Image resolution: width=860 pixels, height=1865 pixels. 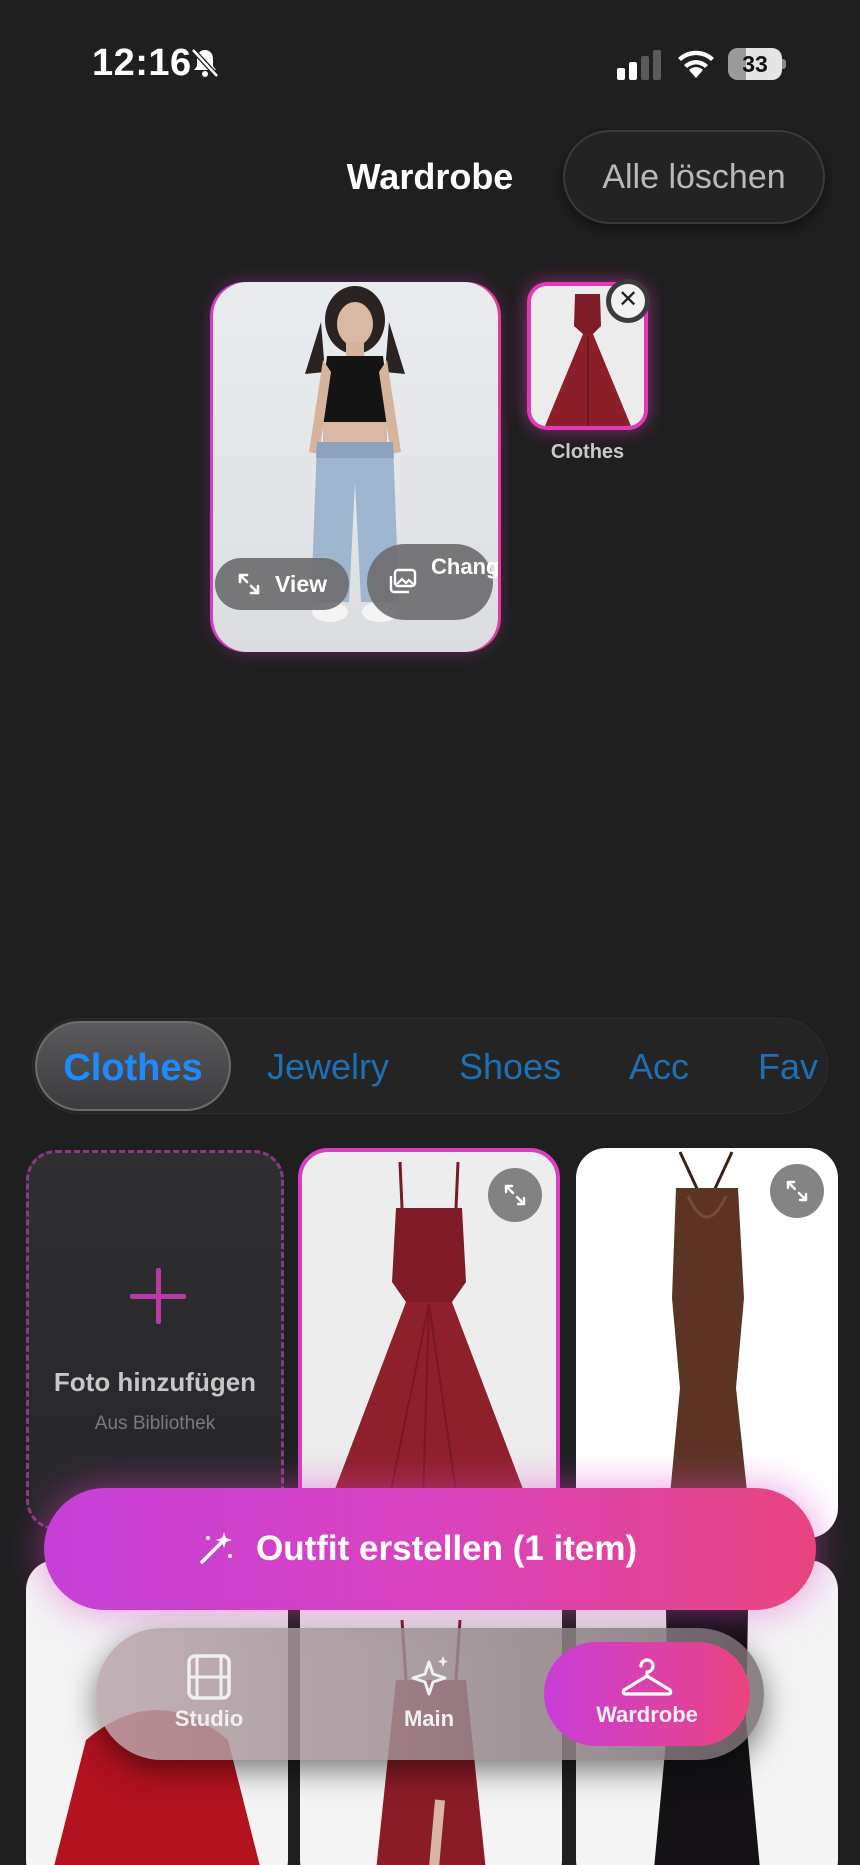 What do you see at coordinates (694, 177) in the screenshot?
I see `clear-all-button: Alle löschen` at bounding box center [694, 177].